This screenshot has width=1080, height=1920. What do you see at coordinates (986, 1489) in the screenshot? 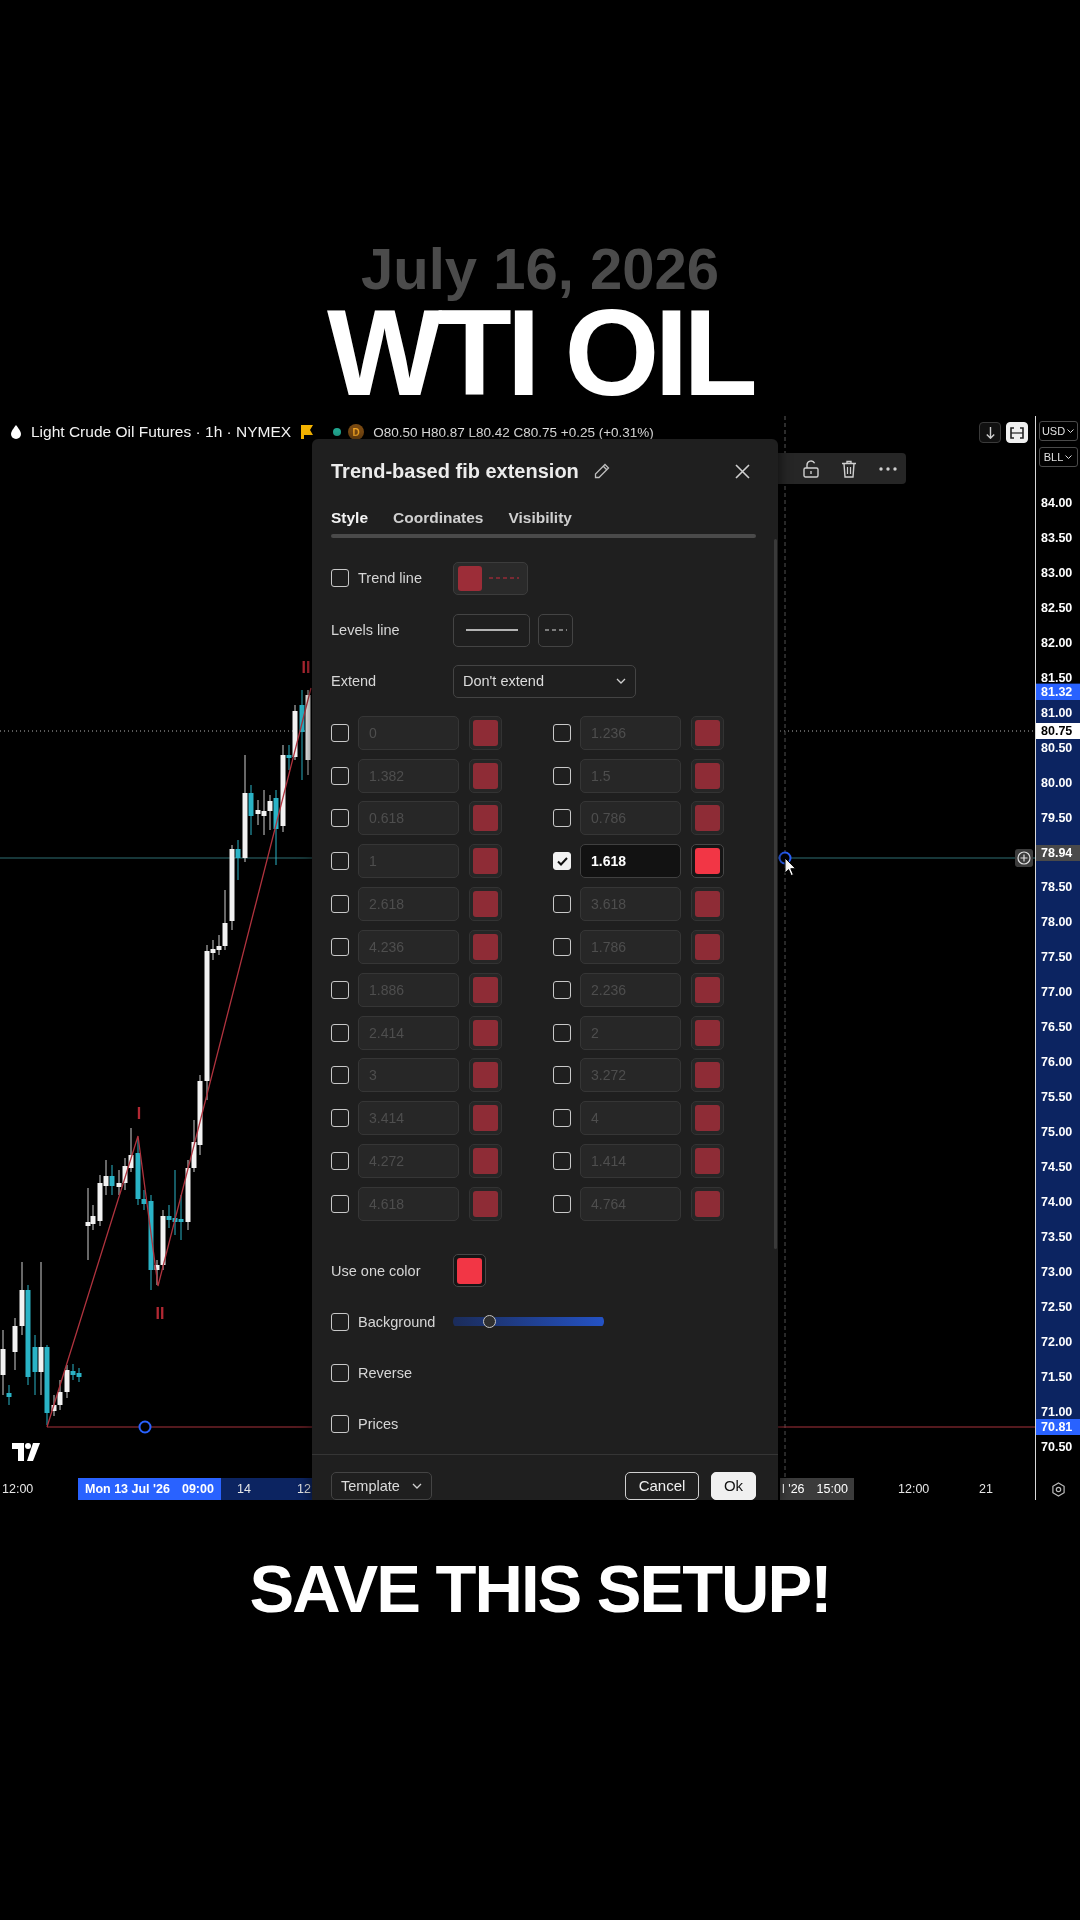
I see `time-label: 21` at bounding box center [986, 1489].